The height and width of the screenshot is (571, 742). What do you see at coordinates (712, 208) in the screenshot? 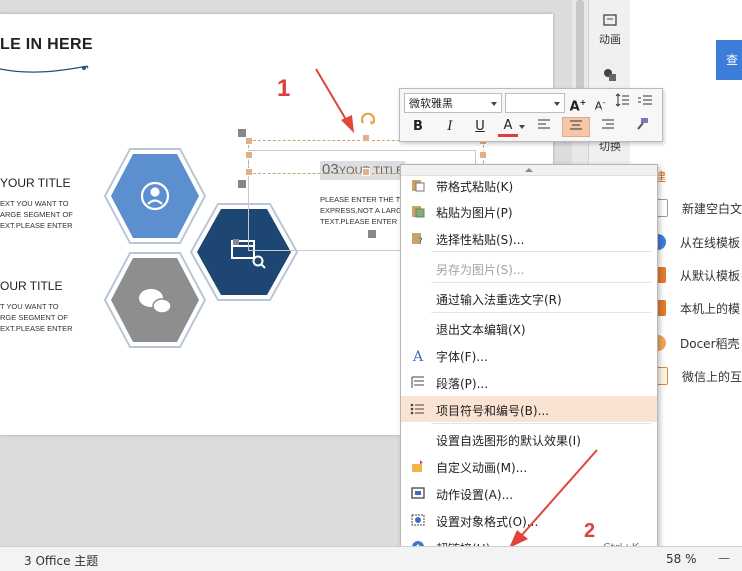
I see `panel-item-label: 新建空白文` at bounding box center [712, 208].